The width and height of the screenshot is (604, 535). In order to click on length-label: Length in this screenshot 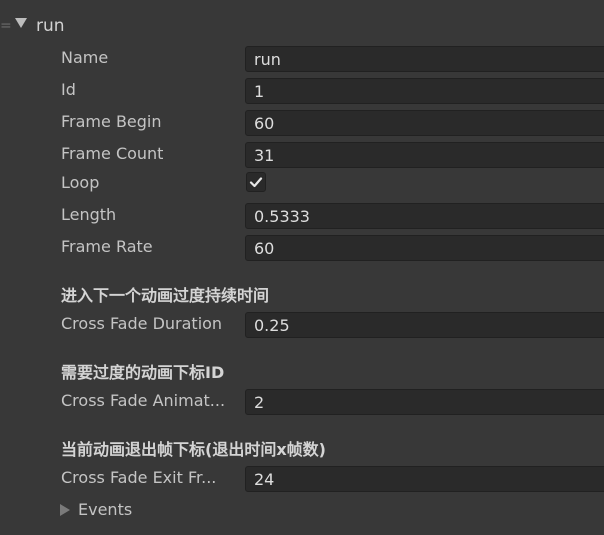, I will do `click(89, 214)`.